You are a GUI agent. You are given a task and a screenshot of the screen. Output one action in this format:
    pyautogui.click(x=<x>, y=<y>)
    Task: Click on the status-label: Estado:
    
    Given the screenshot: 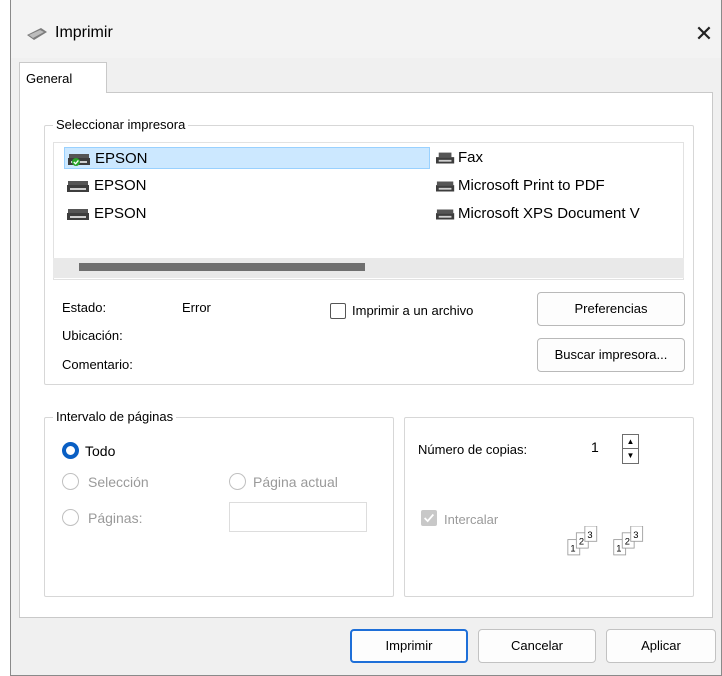 What is the action you would take?
    pyautogui.click(x=84, y=307)
    